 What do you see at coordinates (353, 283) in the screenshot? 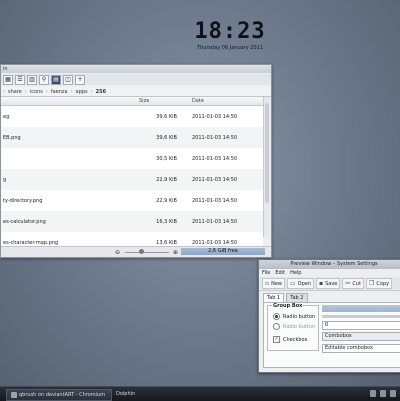
I see `cut-button: ✂ Cut` at bounding box center [353, 283].